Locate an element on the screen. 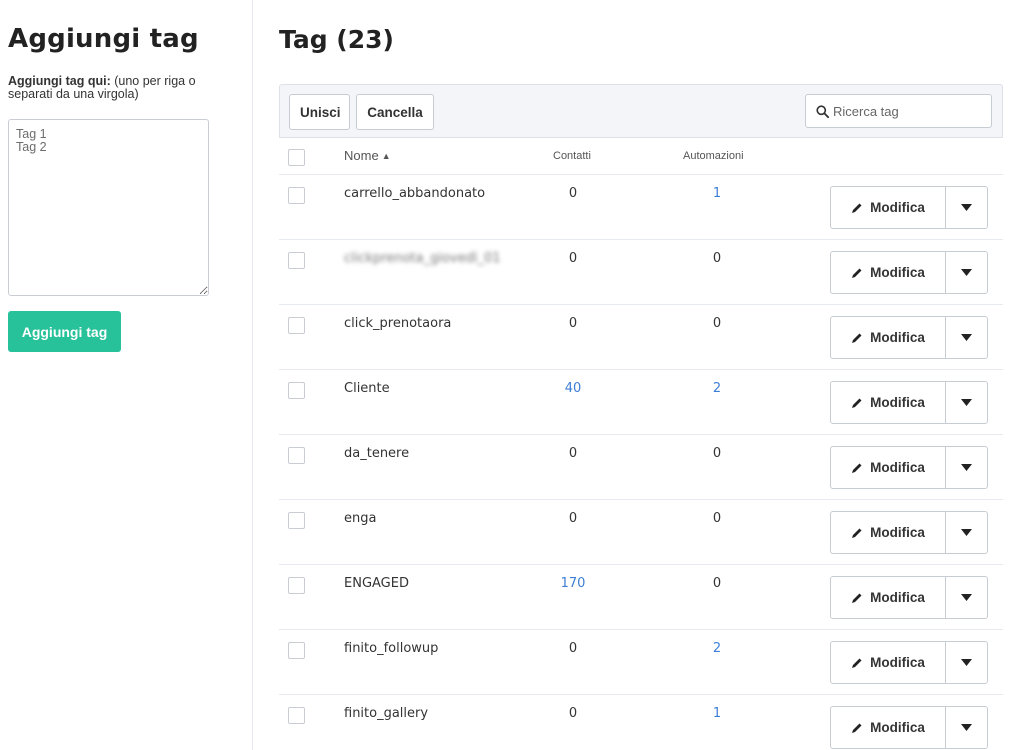 Image resolution: width=1024 pixels, height=750 pixels. table-header: Nome ▲ Contatti Automazioni is located at coordinates (641, 156).